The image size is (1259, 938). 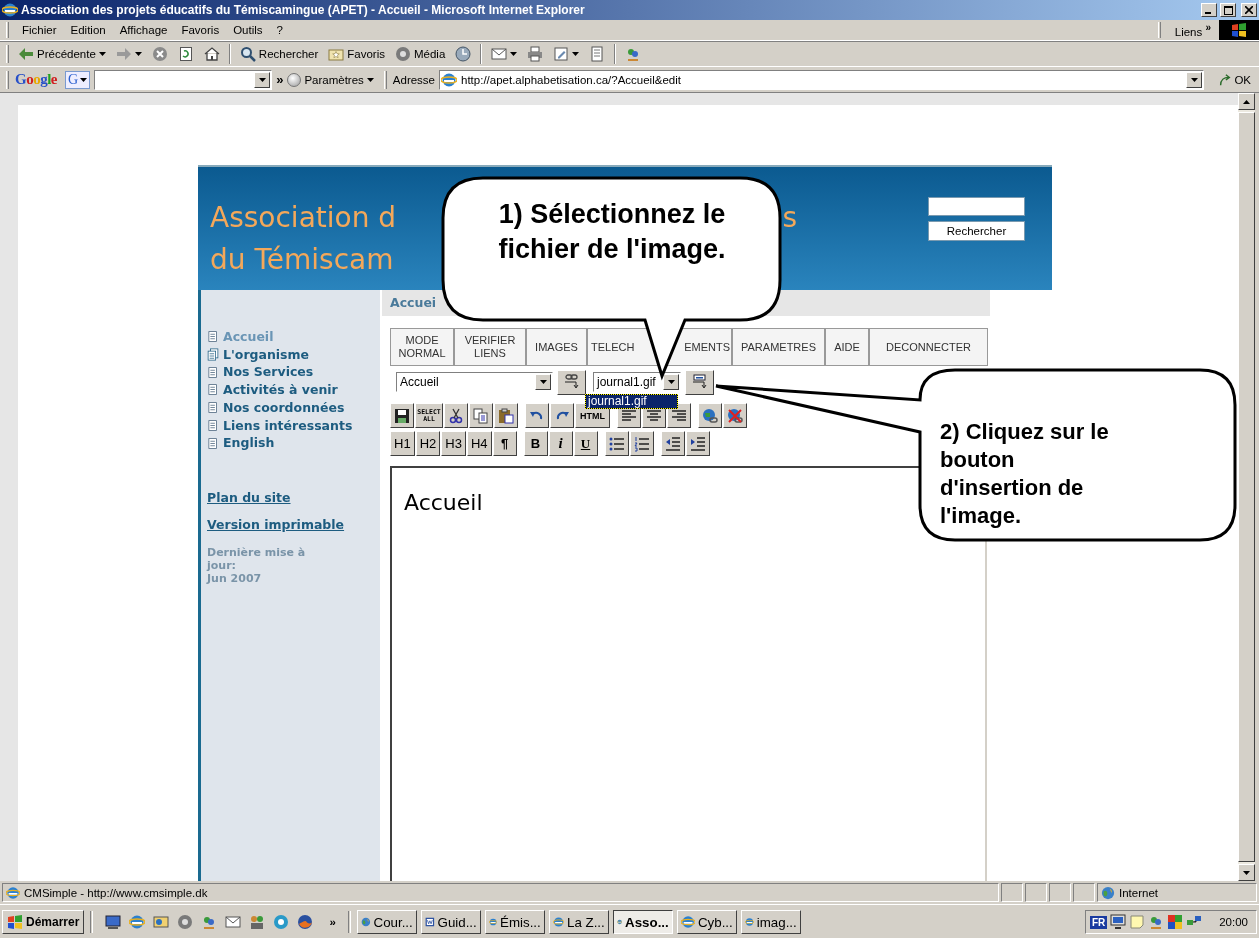 I want to click on firefox-shortcut, so click(x=305, y=922).